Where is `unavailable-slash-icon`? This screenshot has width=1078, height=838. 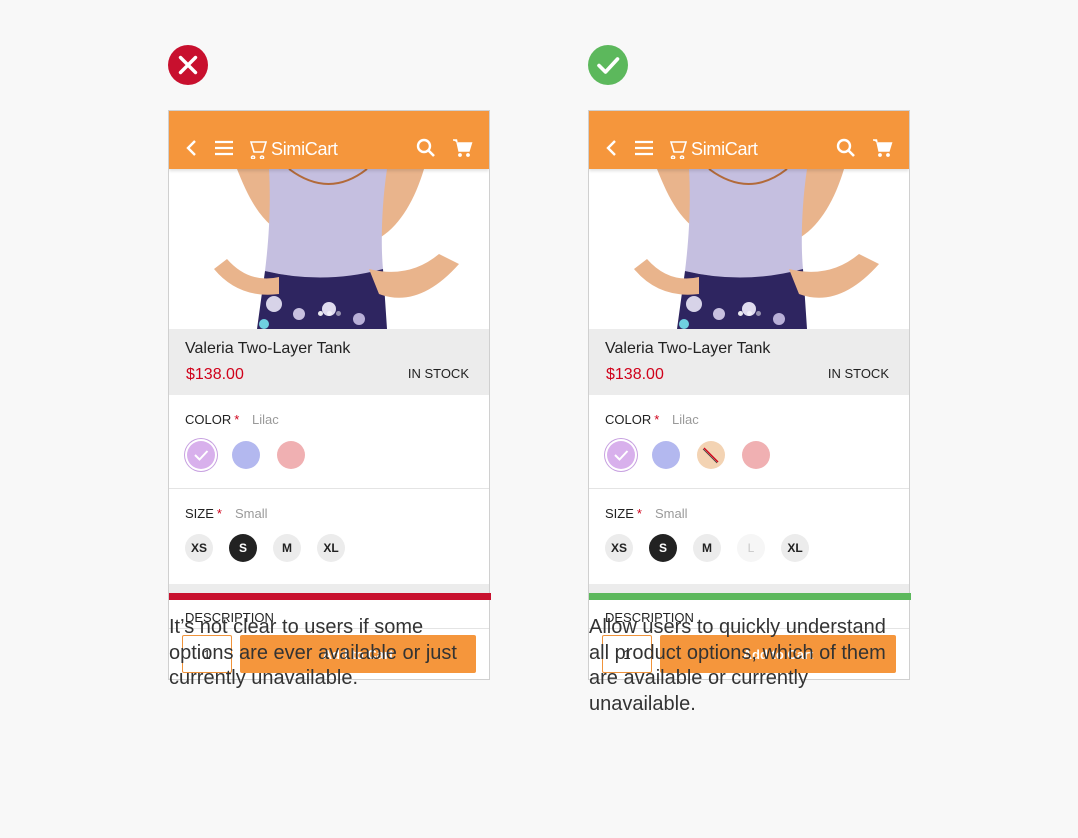
unavailable-slash-icon is located at coordinates (710, 455).